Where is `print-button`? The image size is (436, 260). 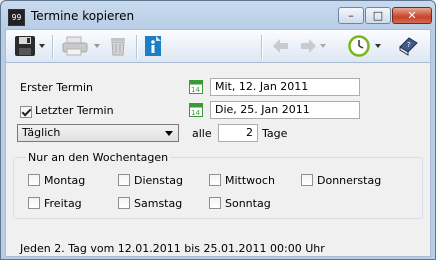 print-button is located at coordinates (81, 47).